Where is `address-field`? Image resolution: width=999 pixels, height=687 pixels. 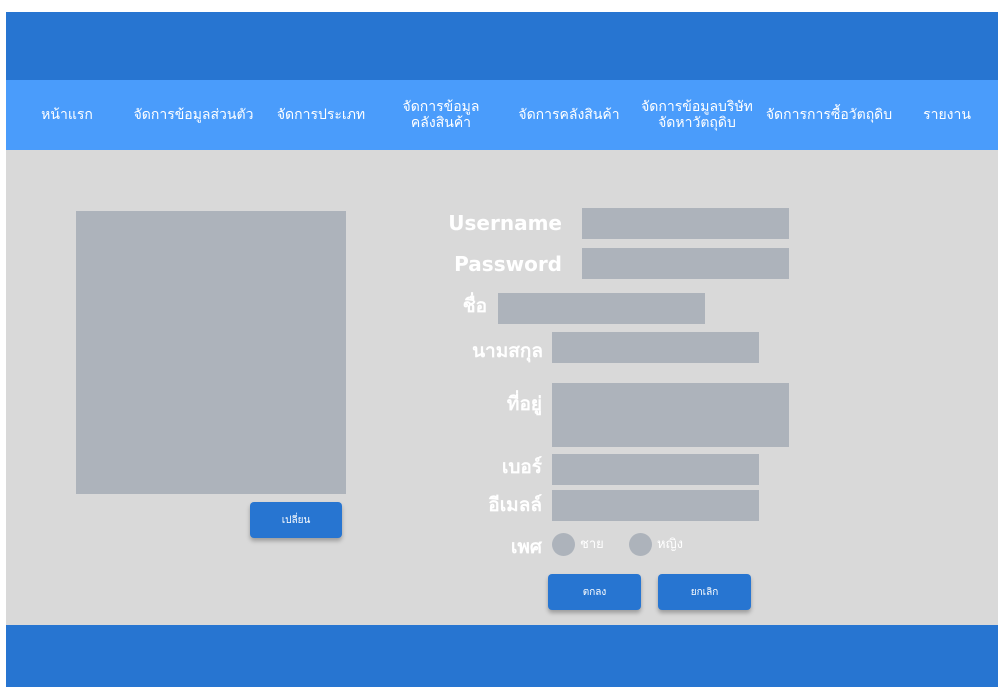 address-field is located at coordinates (670, 415).